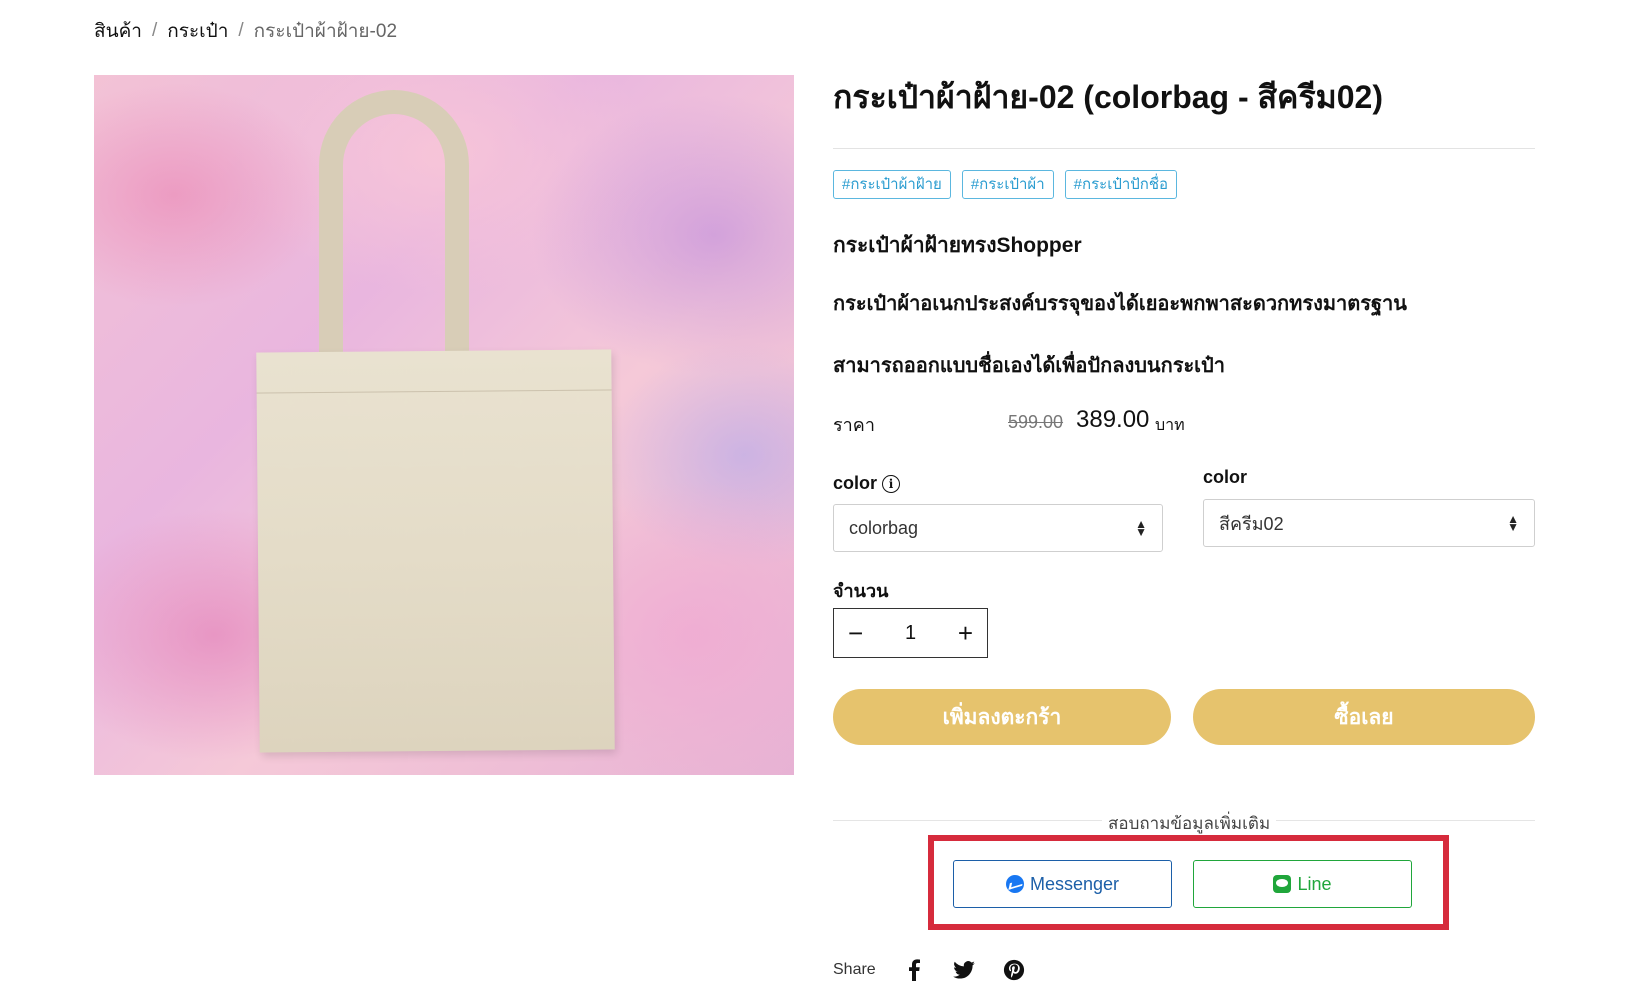 The height and width of the screenshot is (1002, 1637). What do you see at coordinates (1184, 148) in the screenshot?
I see `title-divider` at bounding box center [1184, 148].